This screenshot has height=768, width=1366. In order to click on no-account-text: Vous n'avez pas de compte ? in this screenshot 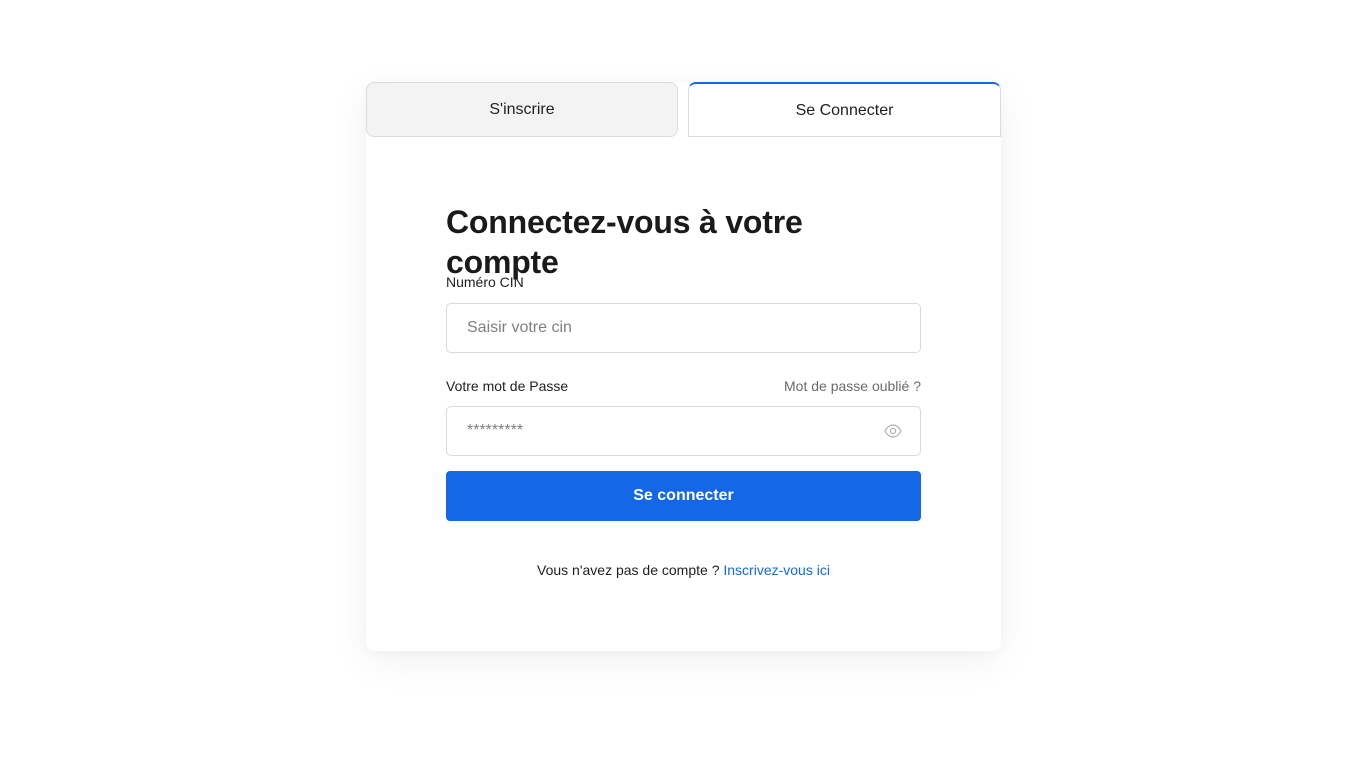, I will do `click(628, 570)`.